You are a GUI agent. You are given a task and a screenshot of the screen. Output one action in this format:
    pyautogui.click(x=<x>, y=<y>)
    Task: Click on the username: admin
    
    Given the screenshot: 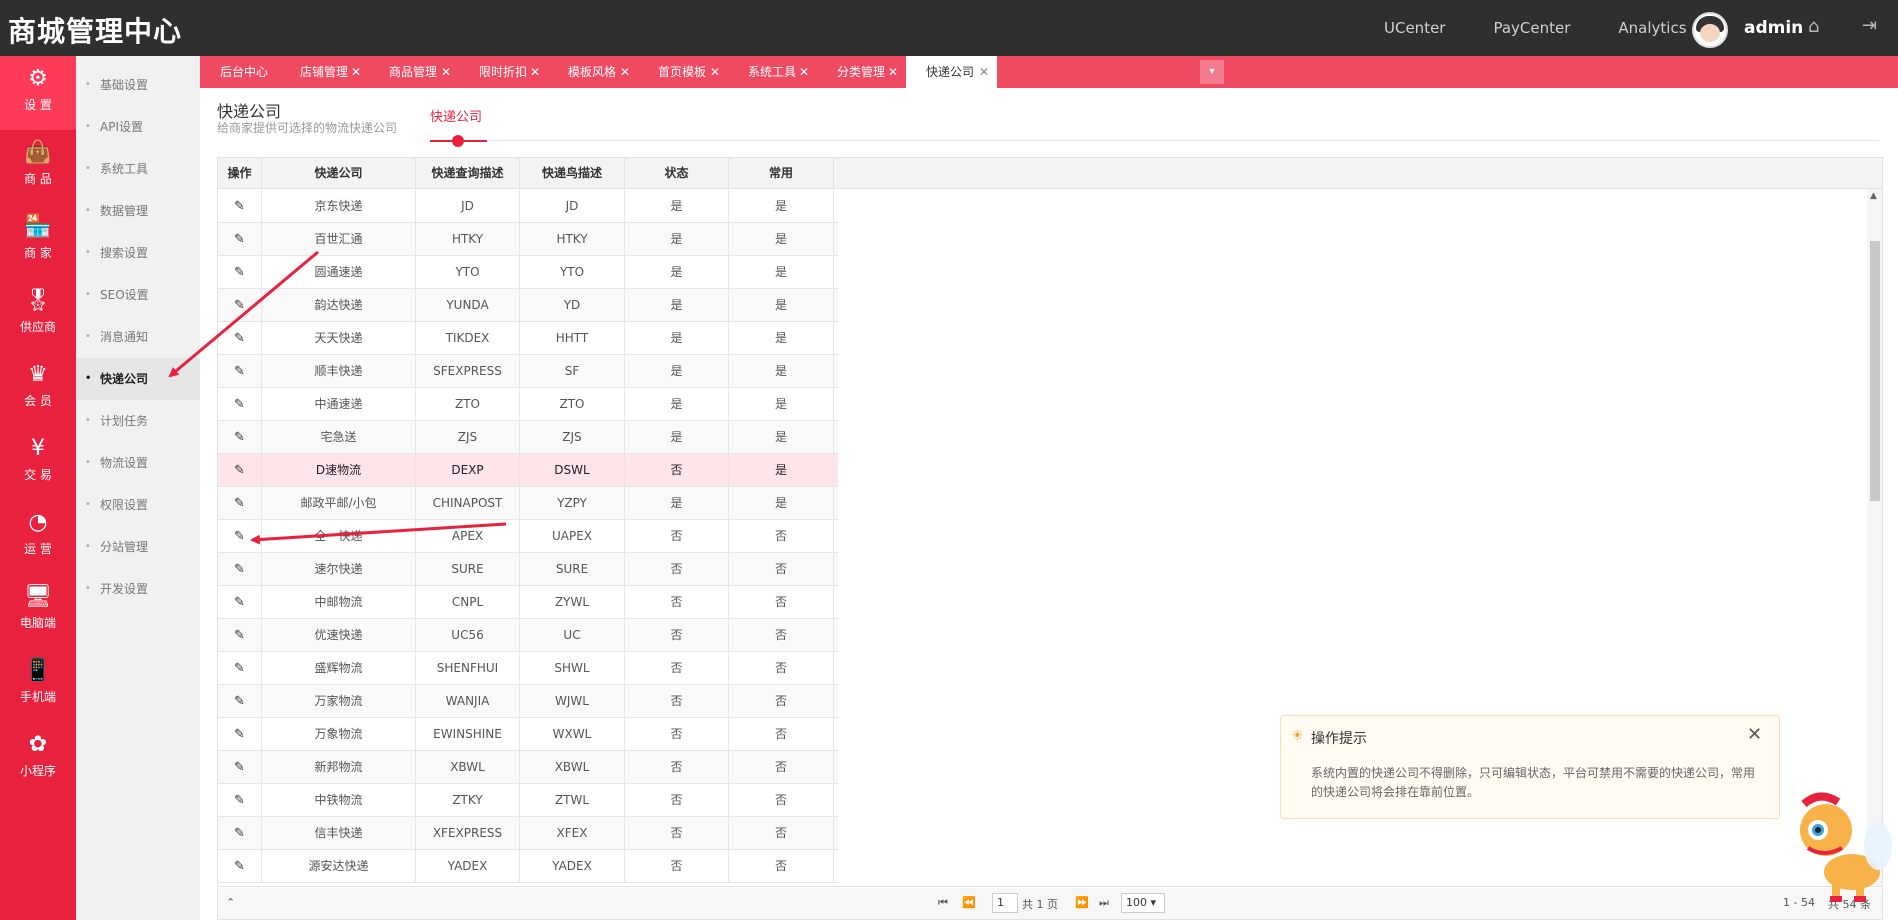 What is the action you would take?
    pyautogui.click(x=1773, y=28)
    